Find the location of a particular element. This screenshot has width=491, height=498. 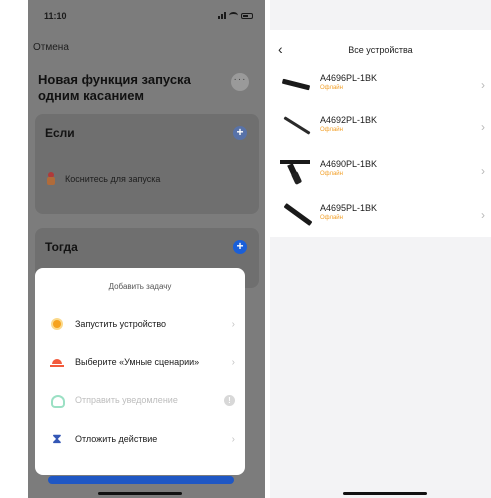

add-action-button: + is located at coordinates (240, 247).